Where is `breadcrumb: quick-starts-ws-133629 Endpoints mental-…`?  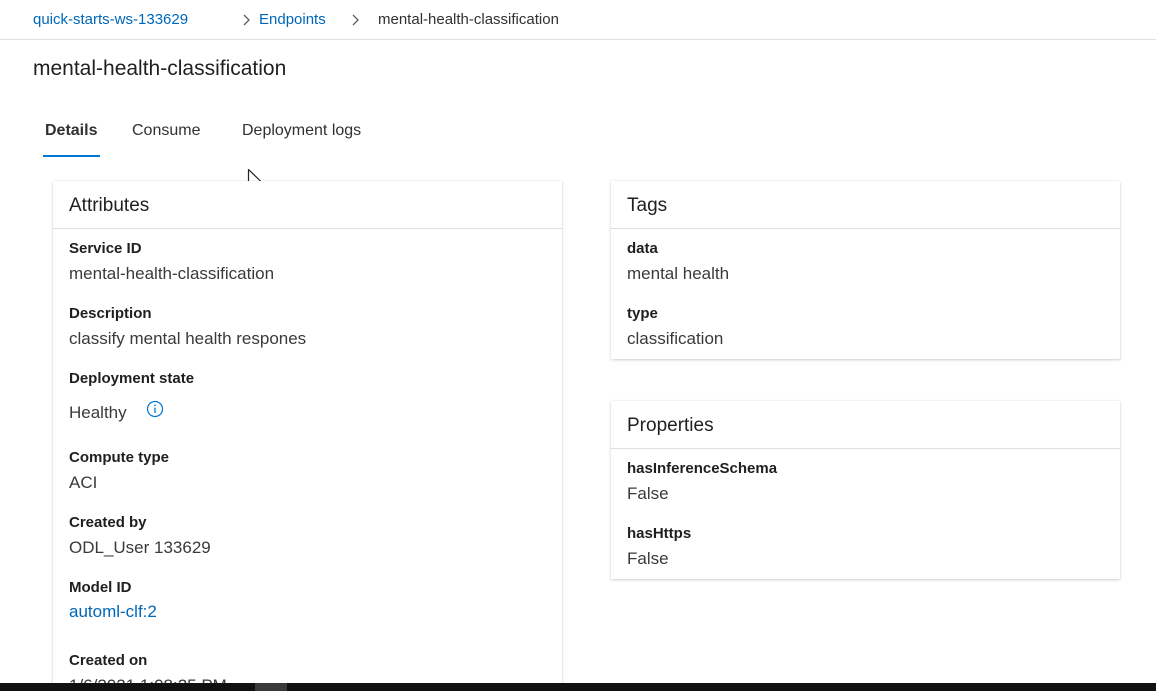 breadcrumb: quick-starts-ws-133629 Endpoints mental-… is located at coordinates (578, 20).